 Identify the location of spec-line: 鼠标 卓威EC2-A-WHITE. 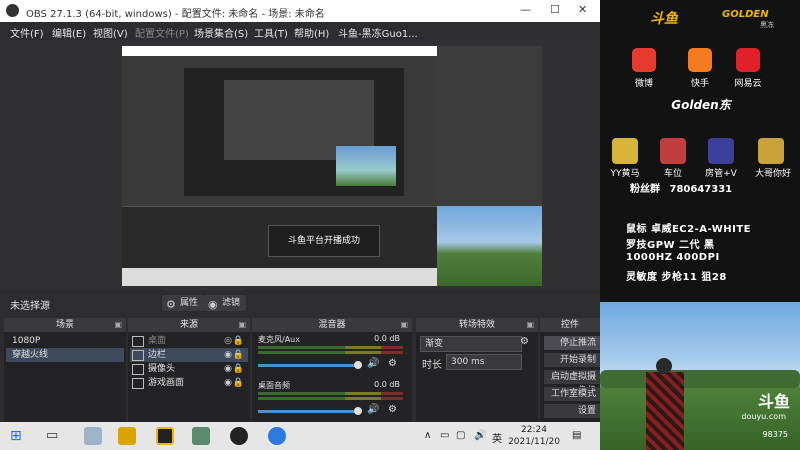
(688, 229).